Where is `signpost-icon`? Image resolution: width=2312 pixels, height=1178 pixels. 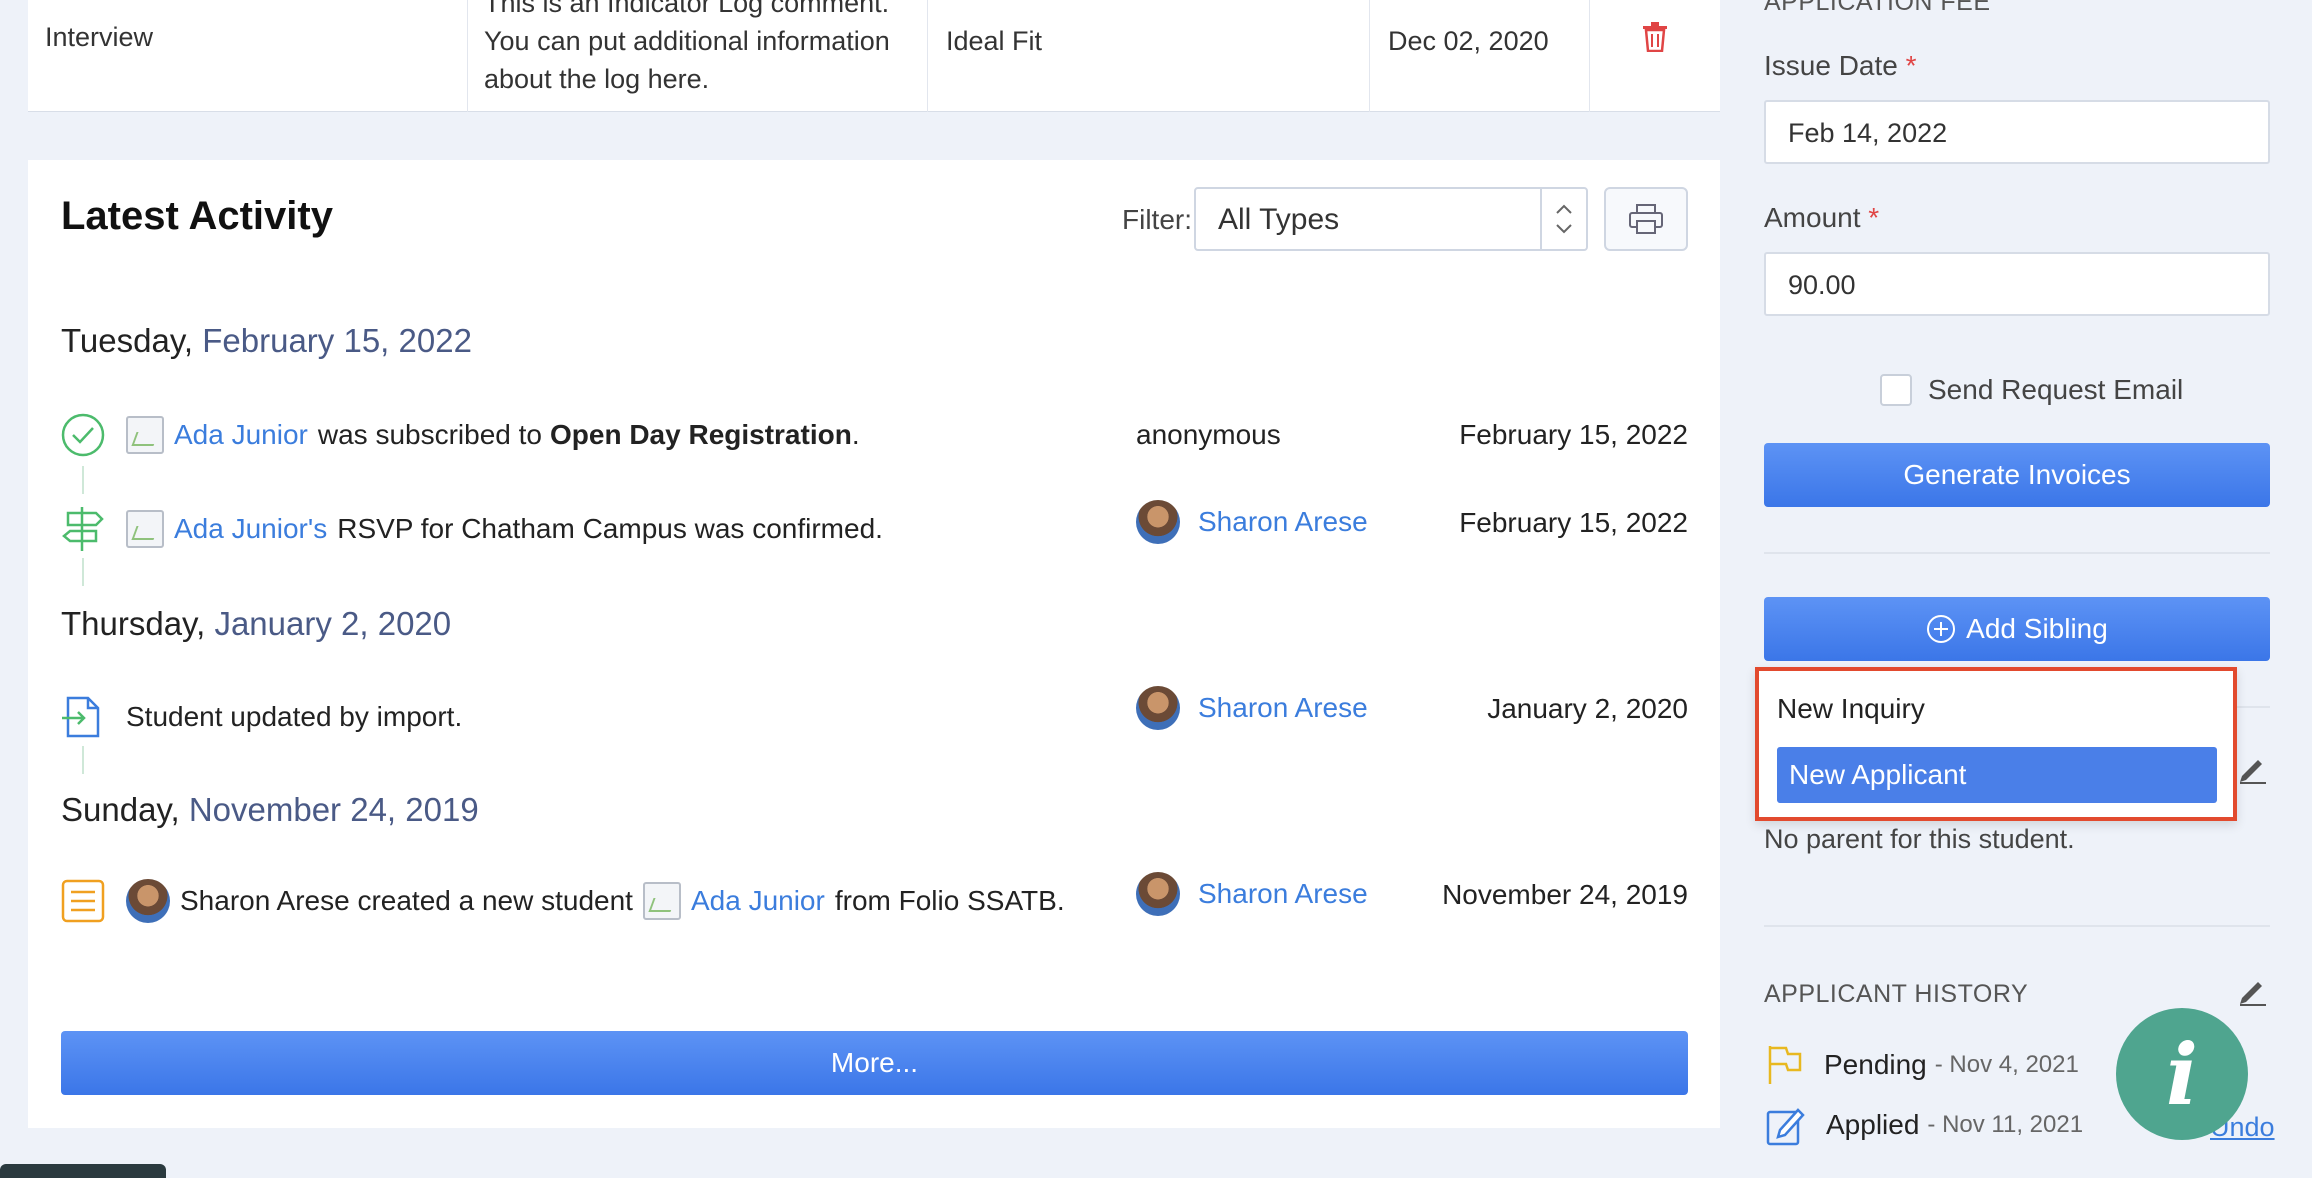
signpost-icon is located at coordinates (84, 531).